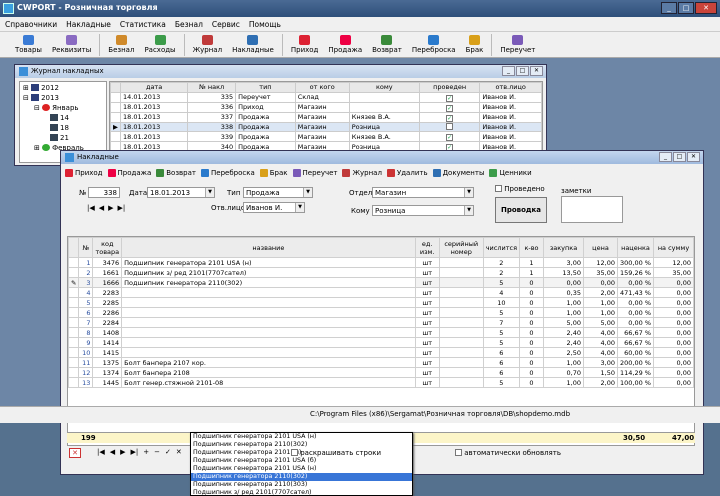 The height and width of the screenshot is (496, 720). I want to click on delete-row-icon: ✕, so click(75, 453).